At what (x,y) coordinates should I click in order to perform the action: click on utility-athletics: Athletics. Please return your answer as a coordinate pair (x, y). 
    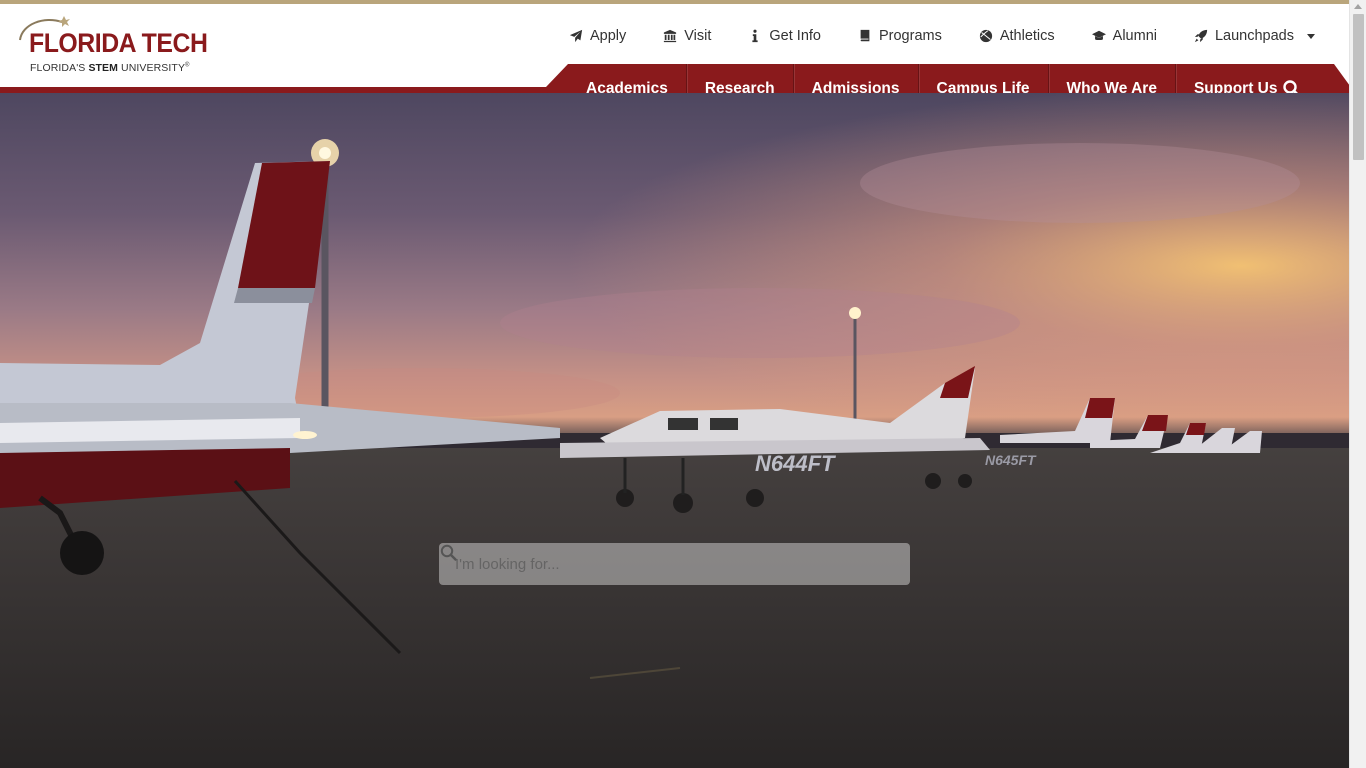
    Looking at the image, I should click on (1017, 36).